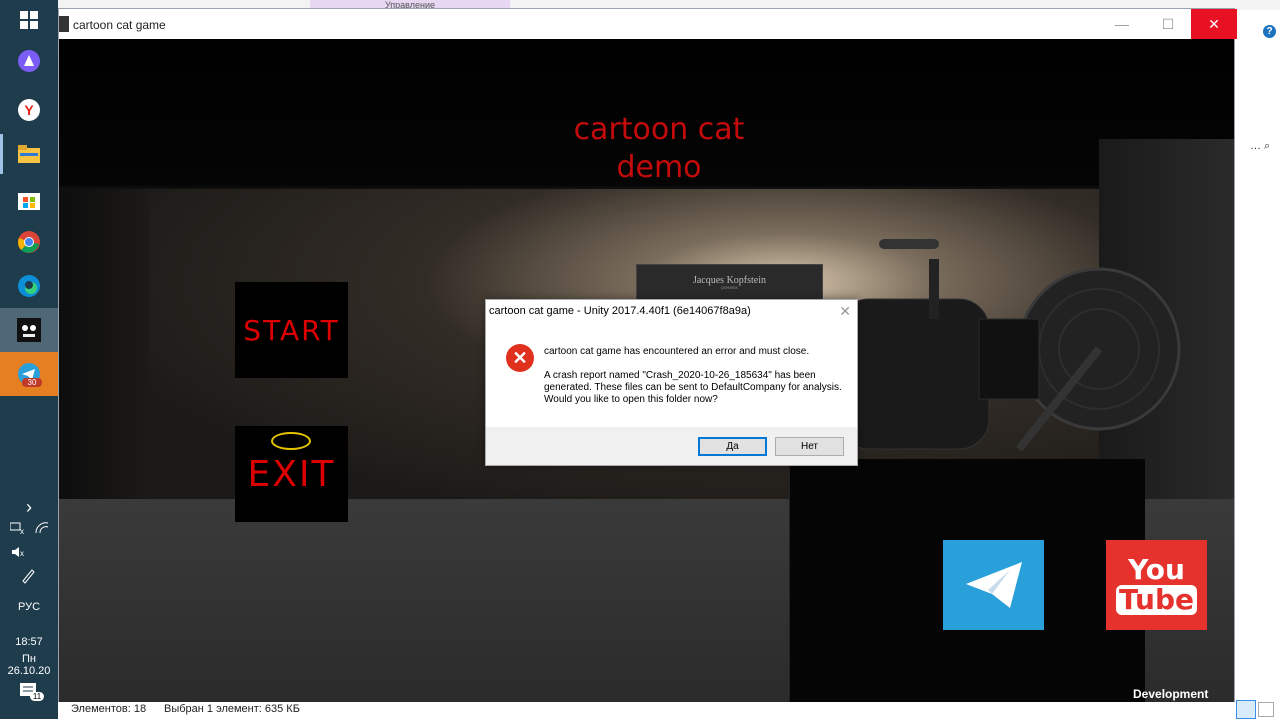  I want to click on clock-date: Пн 26.10.20, so click(29, 665).